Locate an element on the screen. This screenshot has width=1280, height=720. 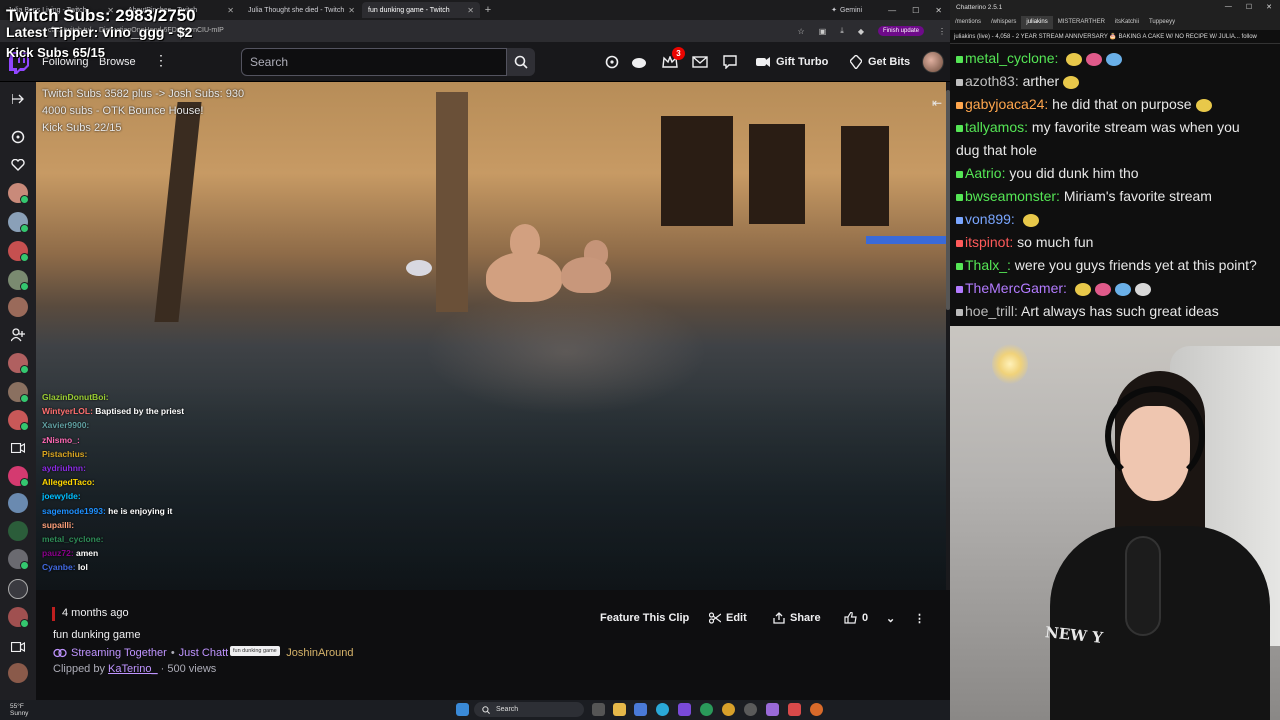
feature-clip-button: Feature This Clip is located at coordinates (644, 618).